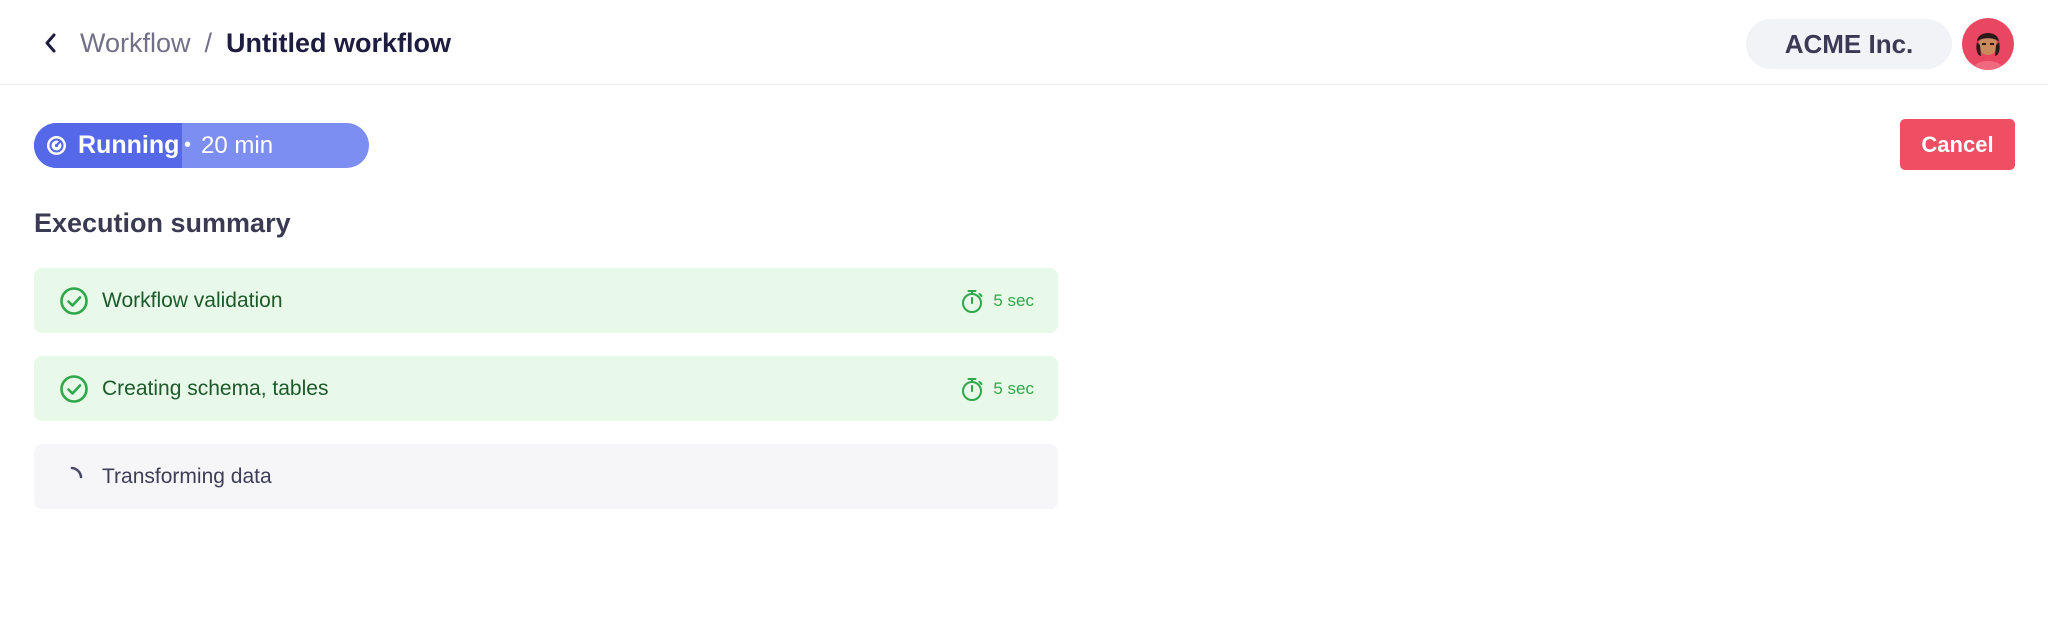  I want to click on chevron-left-icon, so click(50, 43).